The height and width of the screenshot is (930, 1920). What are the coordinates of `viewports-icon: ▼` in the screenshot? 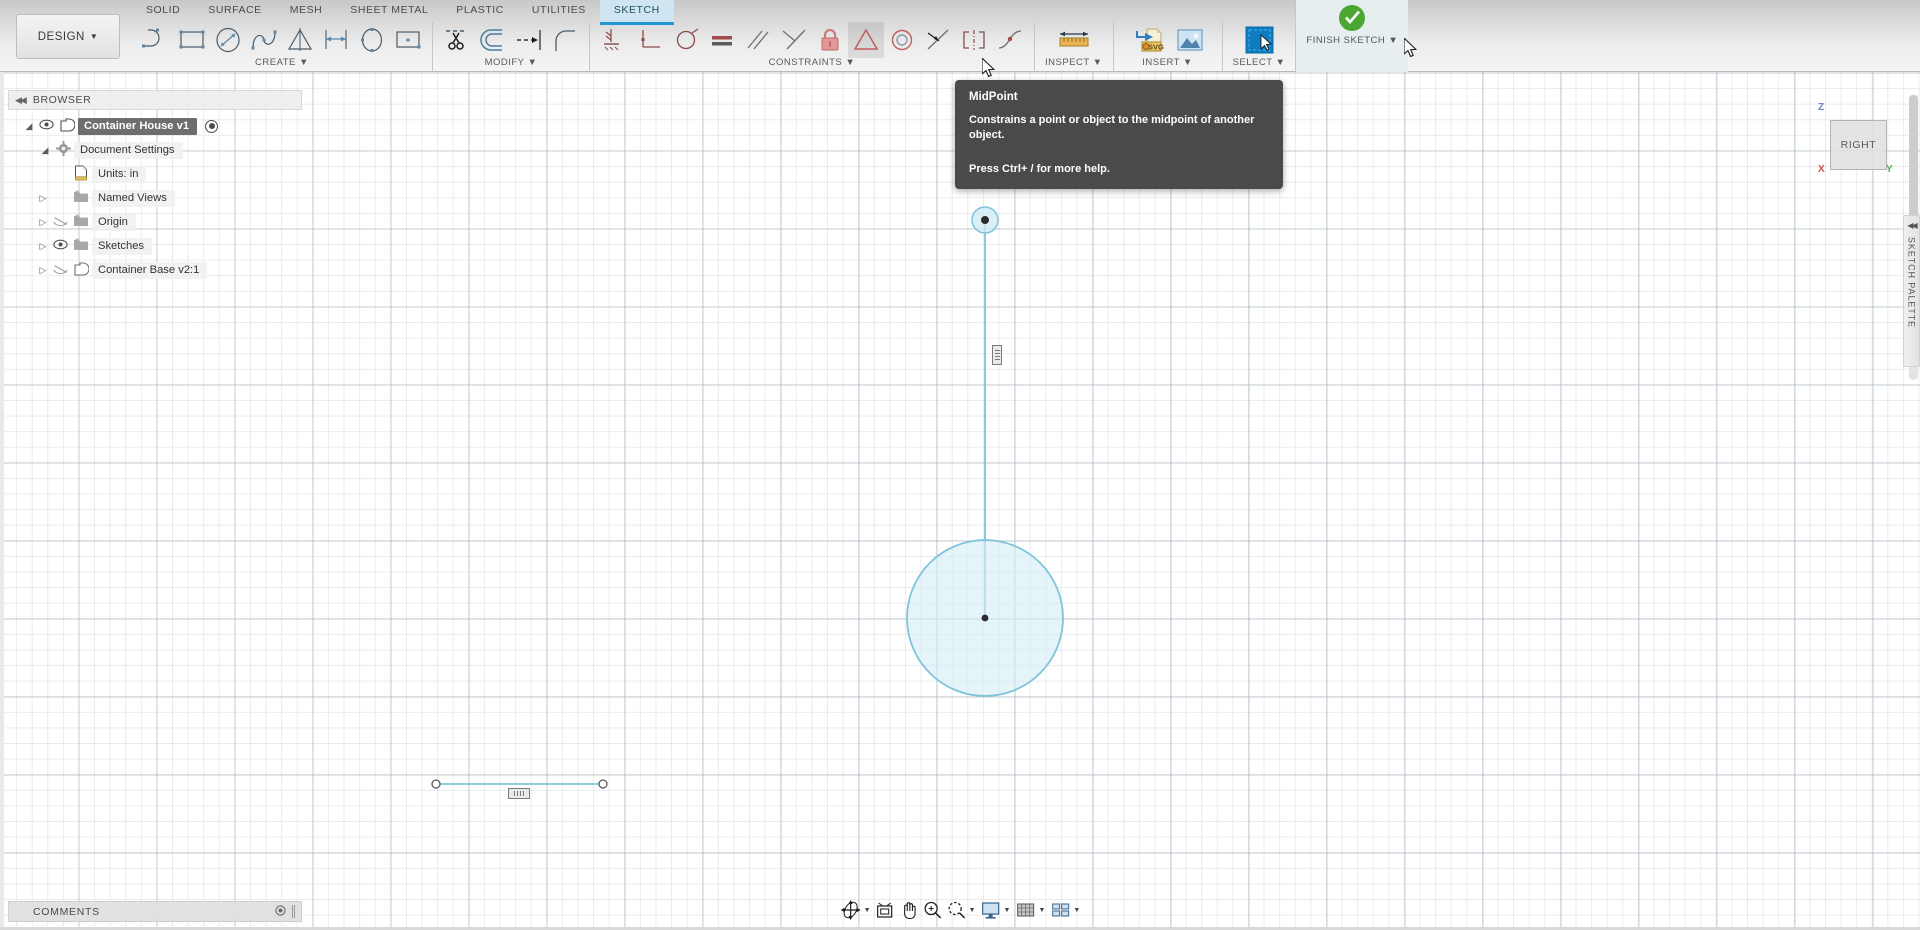 It's located at (1064, 910).